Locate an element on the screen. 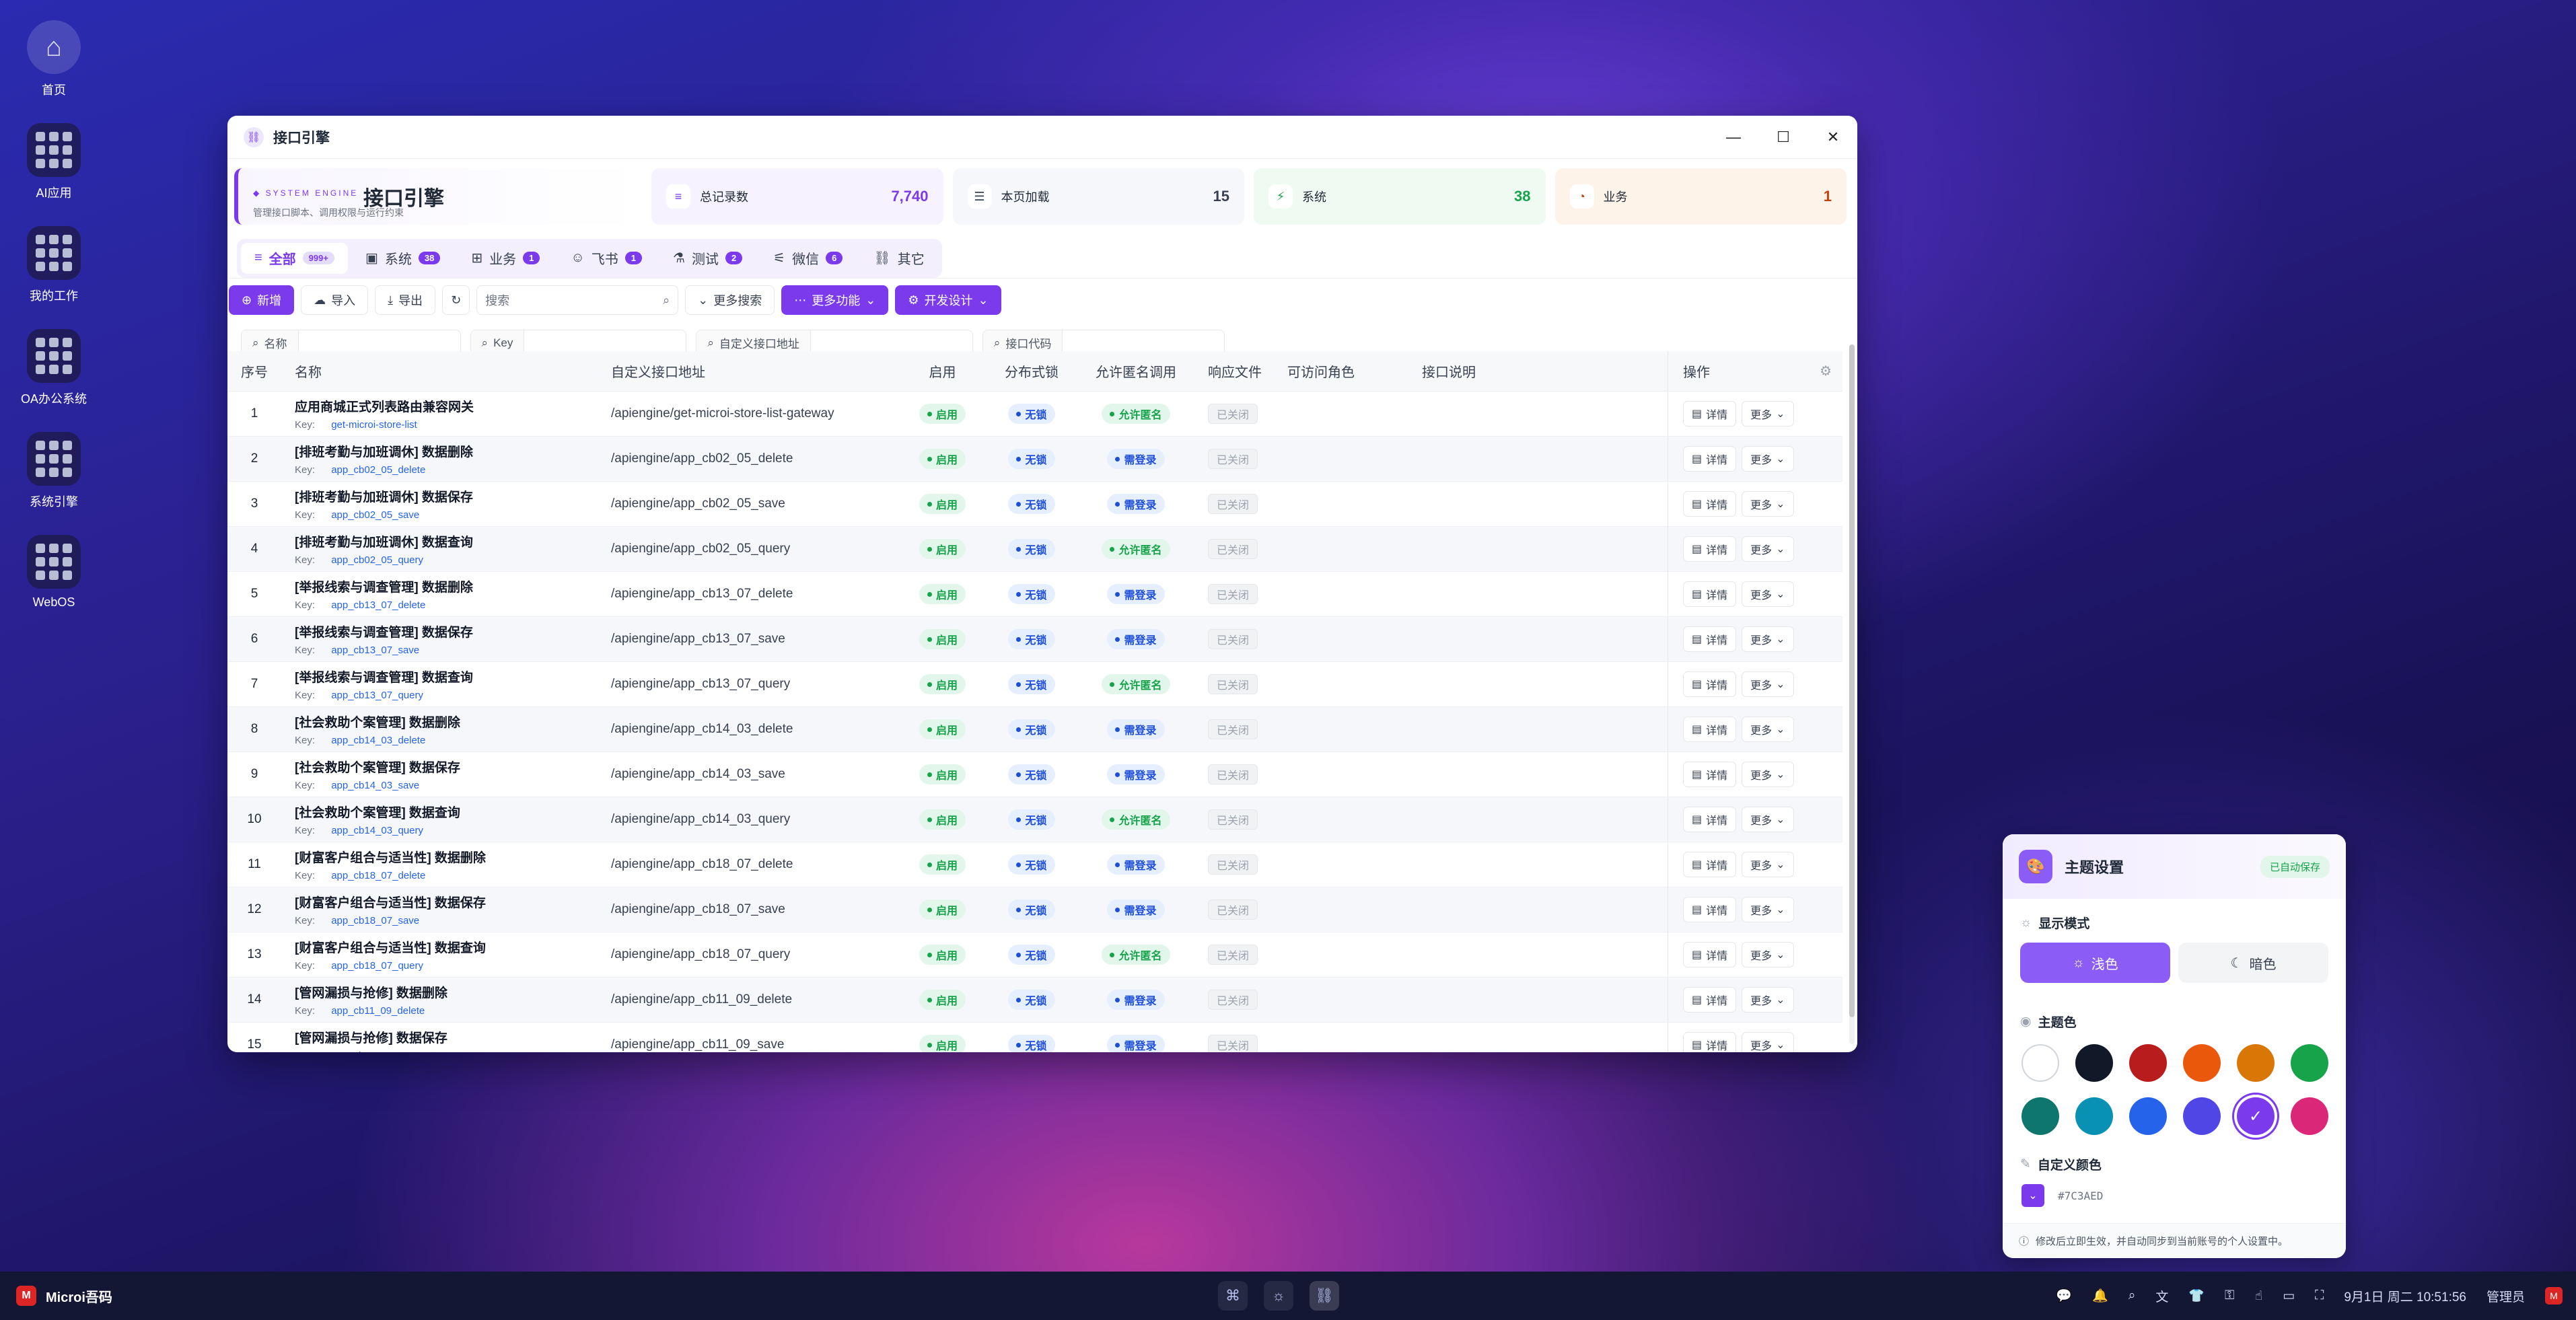 The image size is (2576, 1320). tab-6: ⛓ 其它 is located at coordinates (898, 258).